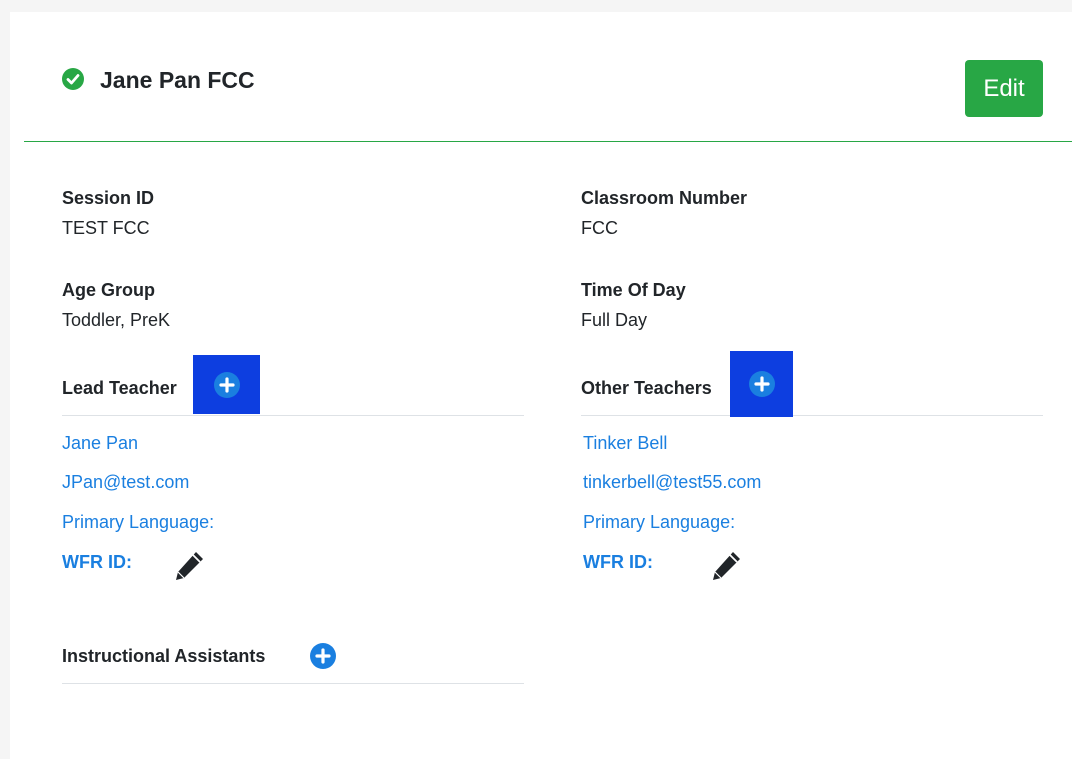  I want to click on add-instructional-assistant-button, so click(323, 656).